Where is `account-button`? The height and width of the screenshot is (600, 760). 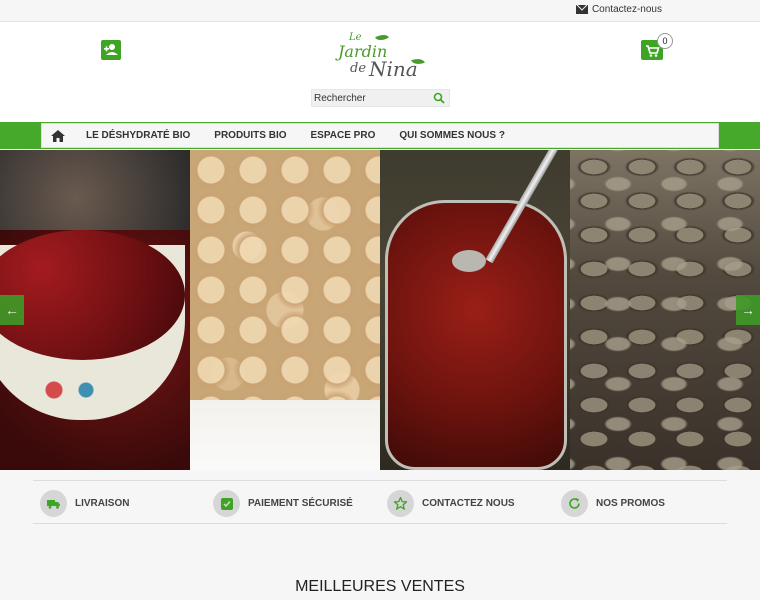
account-button is located at coordinates (111, 50).